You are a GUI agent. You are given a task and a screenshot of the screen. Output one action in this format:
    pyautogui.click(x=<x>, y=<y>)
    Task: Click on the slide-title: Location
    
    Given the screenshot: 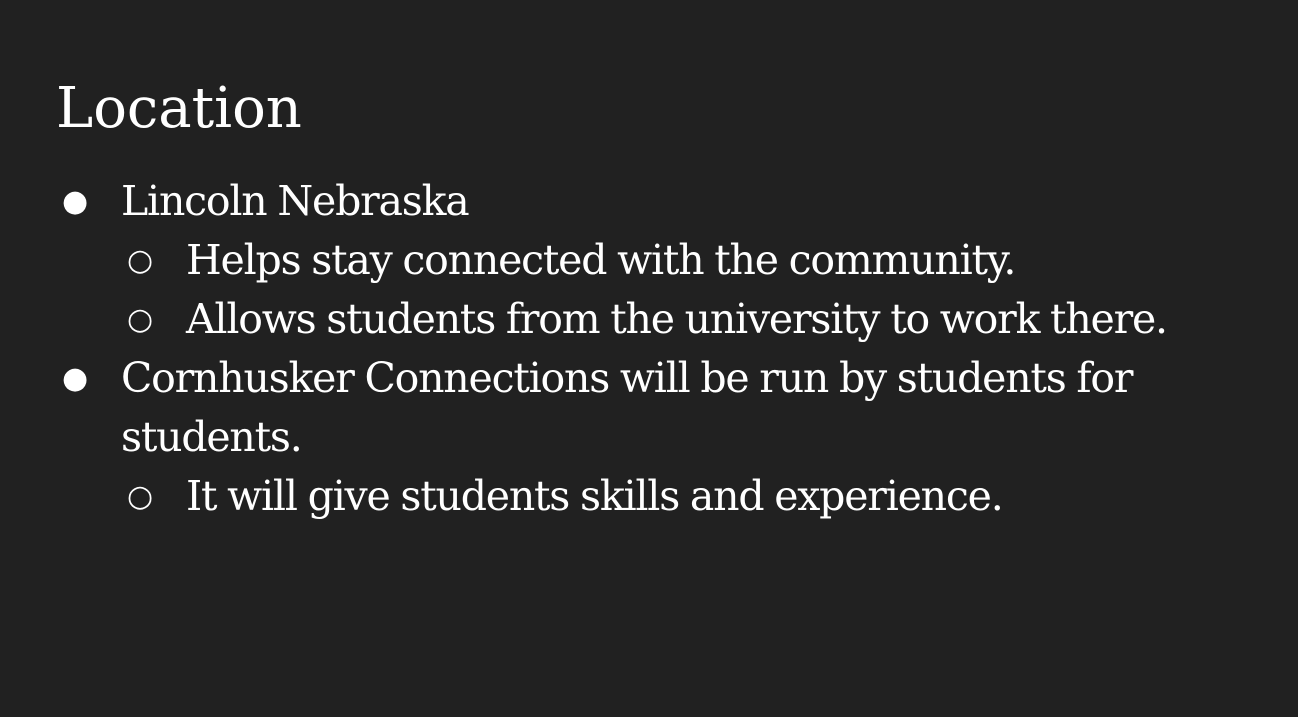 What is the action you would take?
    pyautogui.click(x=179, y=108)
    